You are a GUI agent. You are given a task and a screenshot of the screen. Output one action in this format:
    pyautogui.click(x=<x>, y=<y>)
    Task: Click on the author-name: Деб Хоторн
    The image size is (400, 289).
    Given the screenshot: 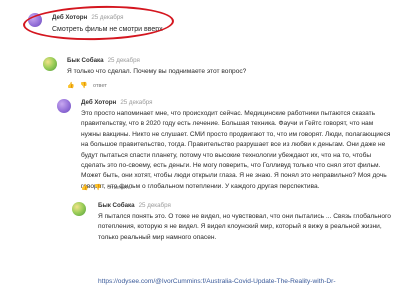 What is the action you would take?
    pyautogui.click(x=98, y=102)
    